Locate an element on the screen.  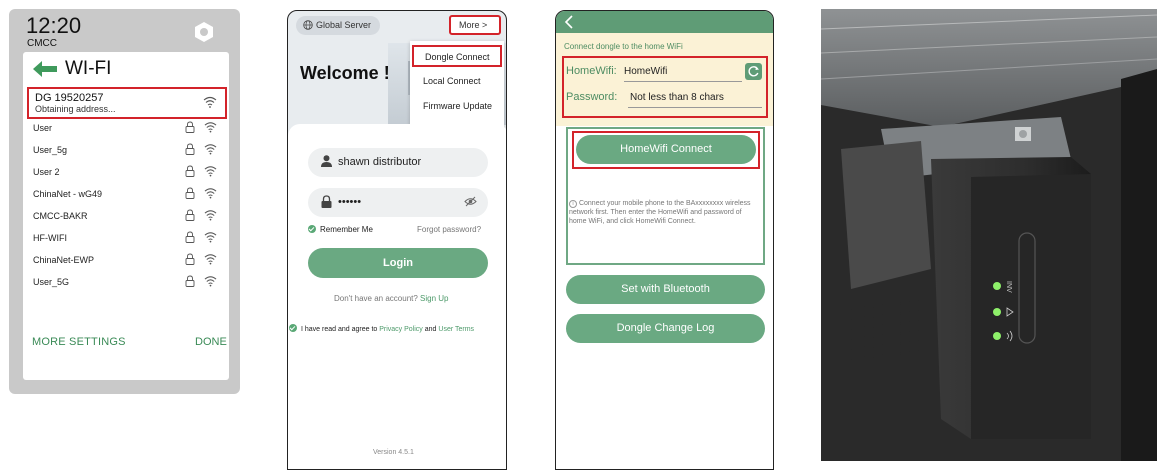
network-name: CMCC-BAKR is located at coordinates (60, 216).